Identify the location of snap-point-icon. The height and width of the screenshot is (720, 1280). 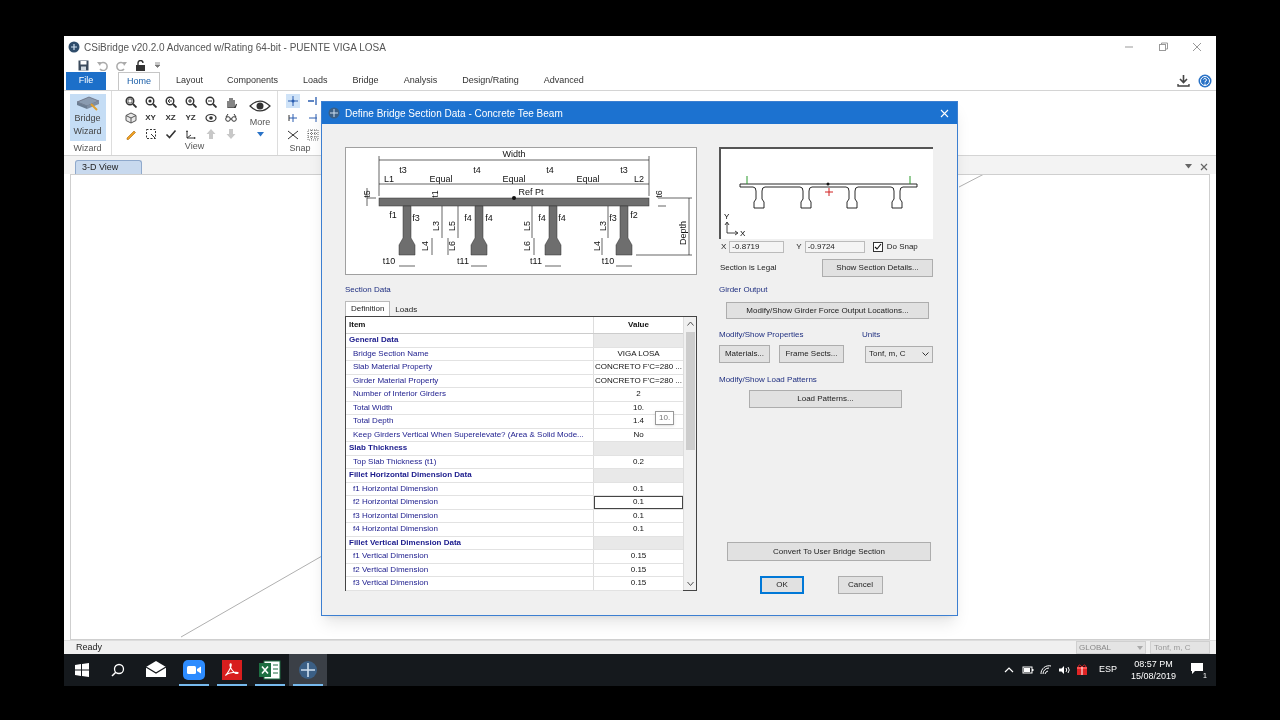
(293, 101).